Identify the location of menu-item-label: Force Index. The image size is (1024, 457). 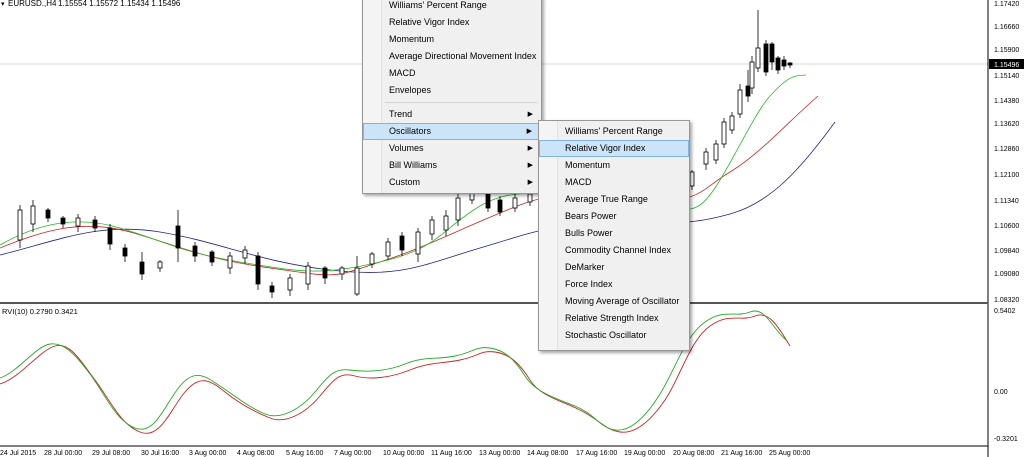
(589, 284).